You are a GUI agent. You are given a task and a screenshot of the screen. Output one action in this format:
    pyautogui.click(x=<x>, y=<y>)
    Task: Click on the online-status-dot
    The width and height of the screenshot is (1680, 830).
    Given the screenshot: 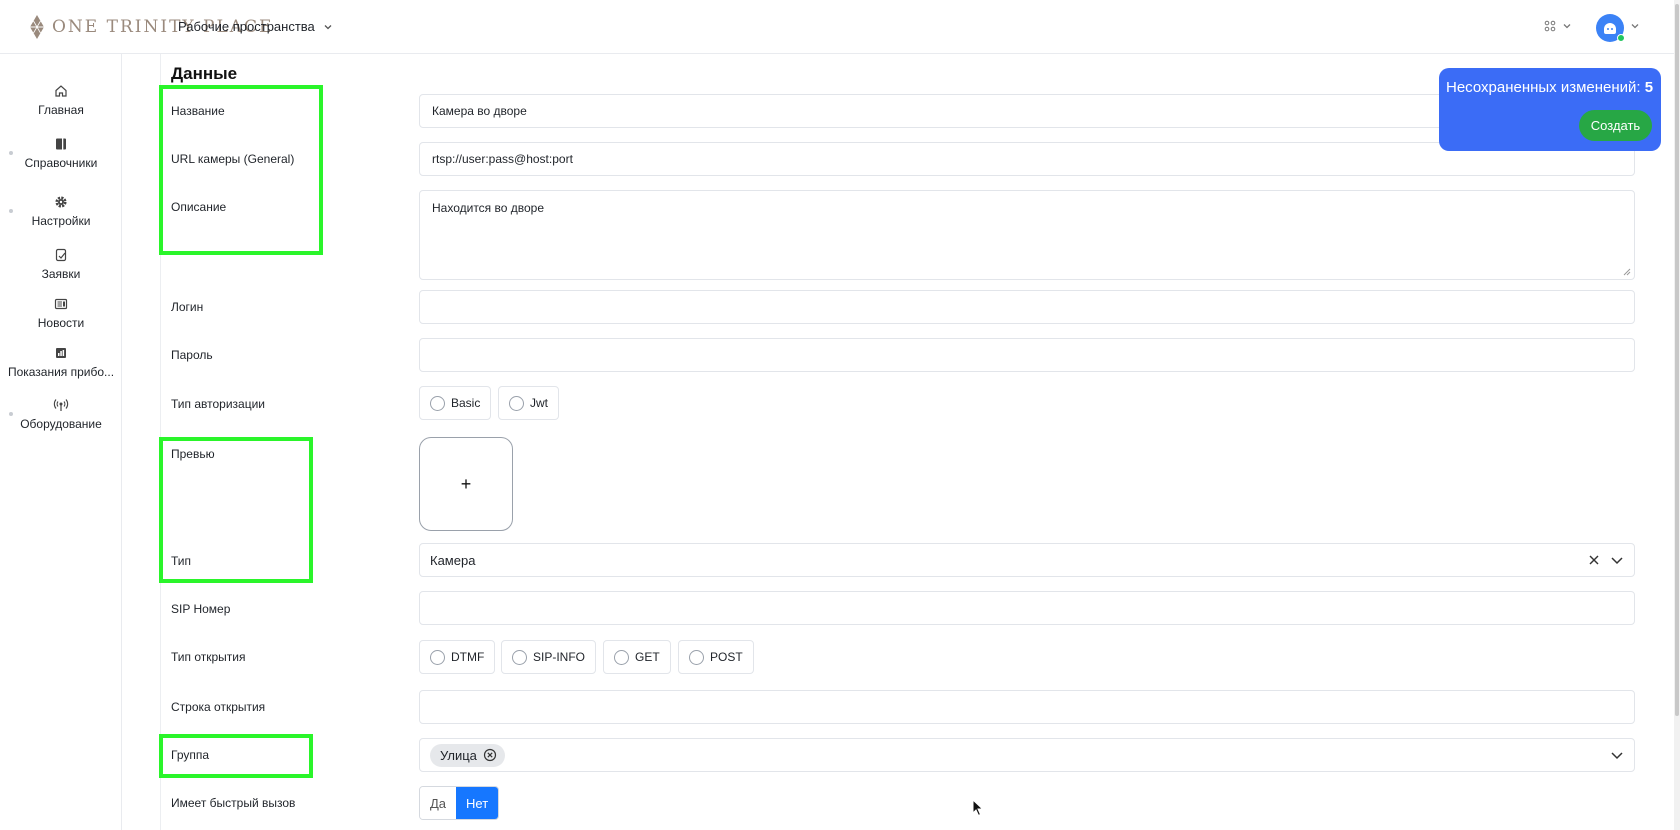 What is the action you would take?
    pyautogui.click(x=1621, y=38)
    